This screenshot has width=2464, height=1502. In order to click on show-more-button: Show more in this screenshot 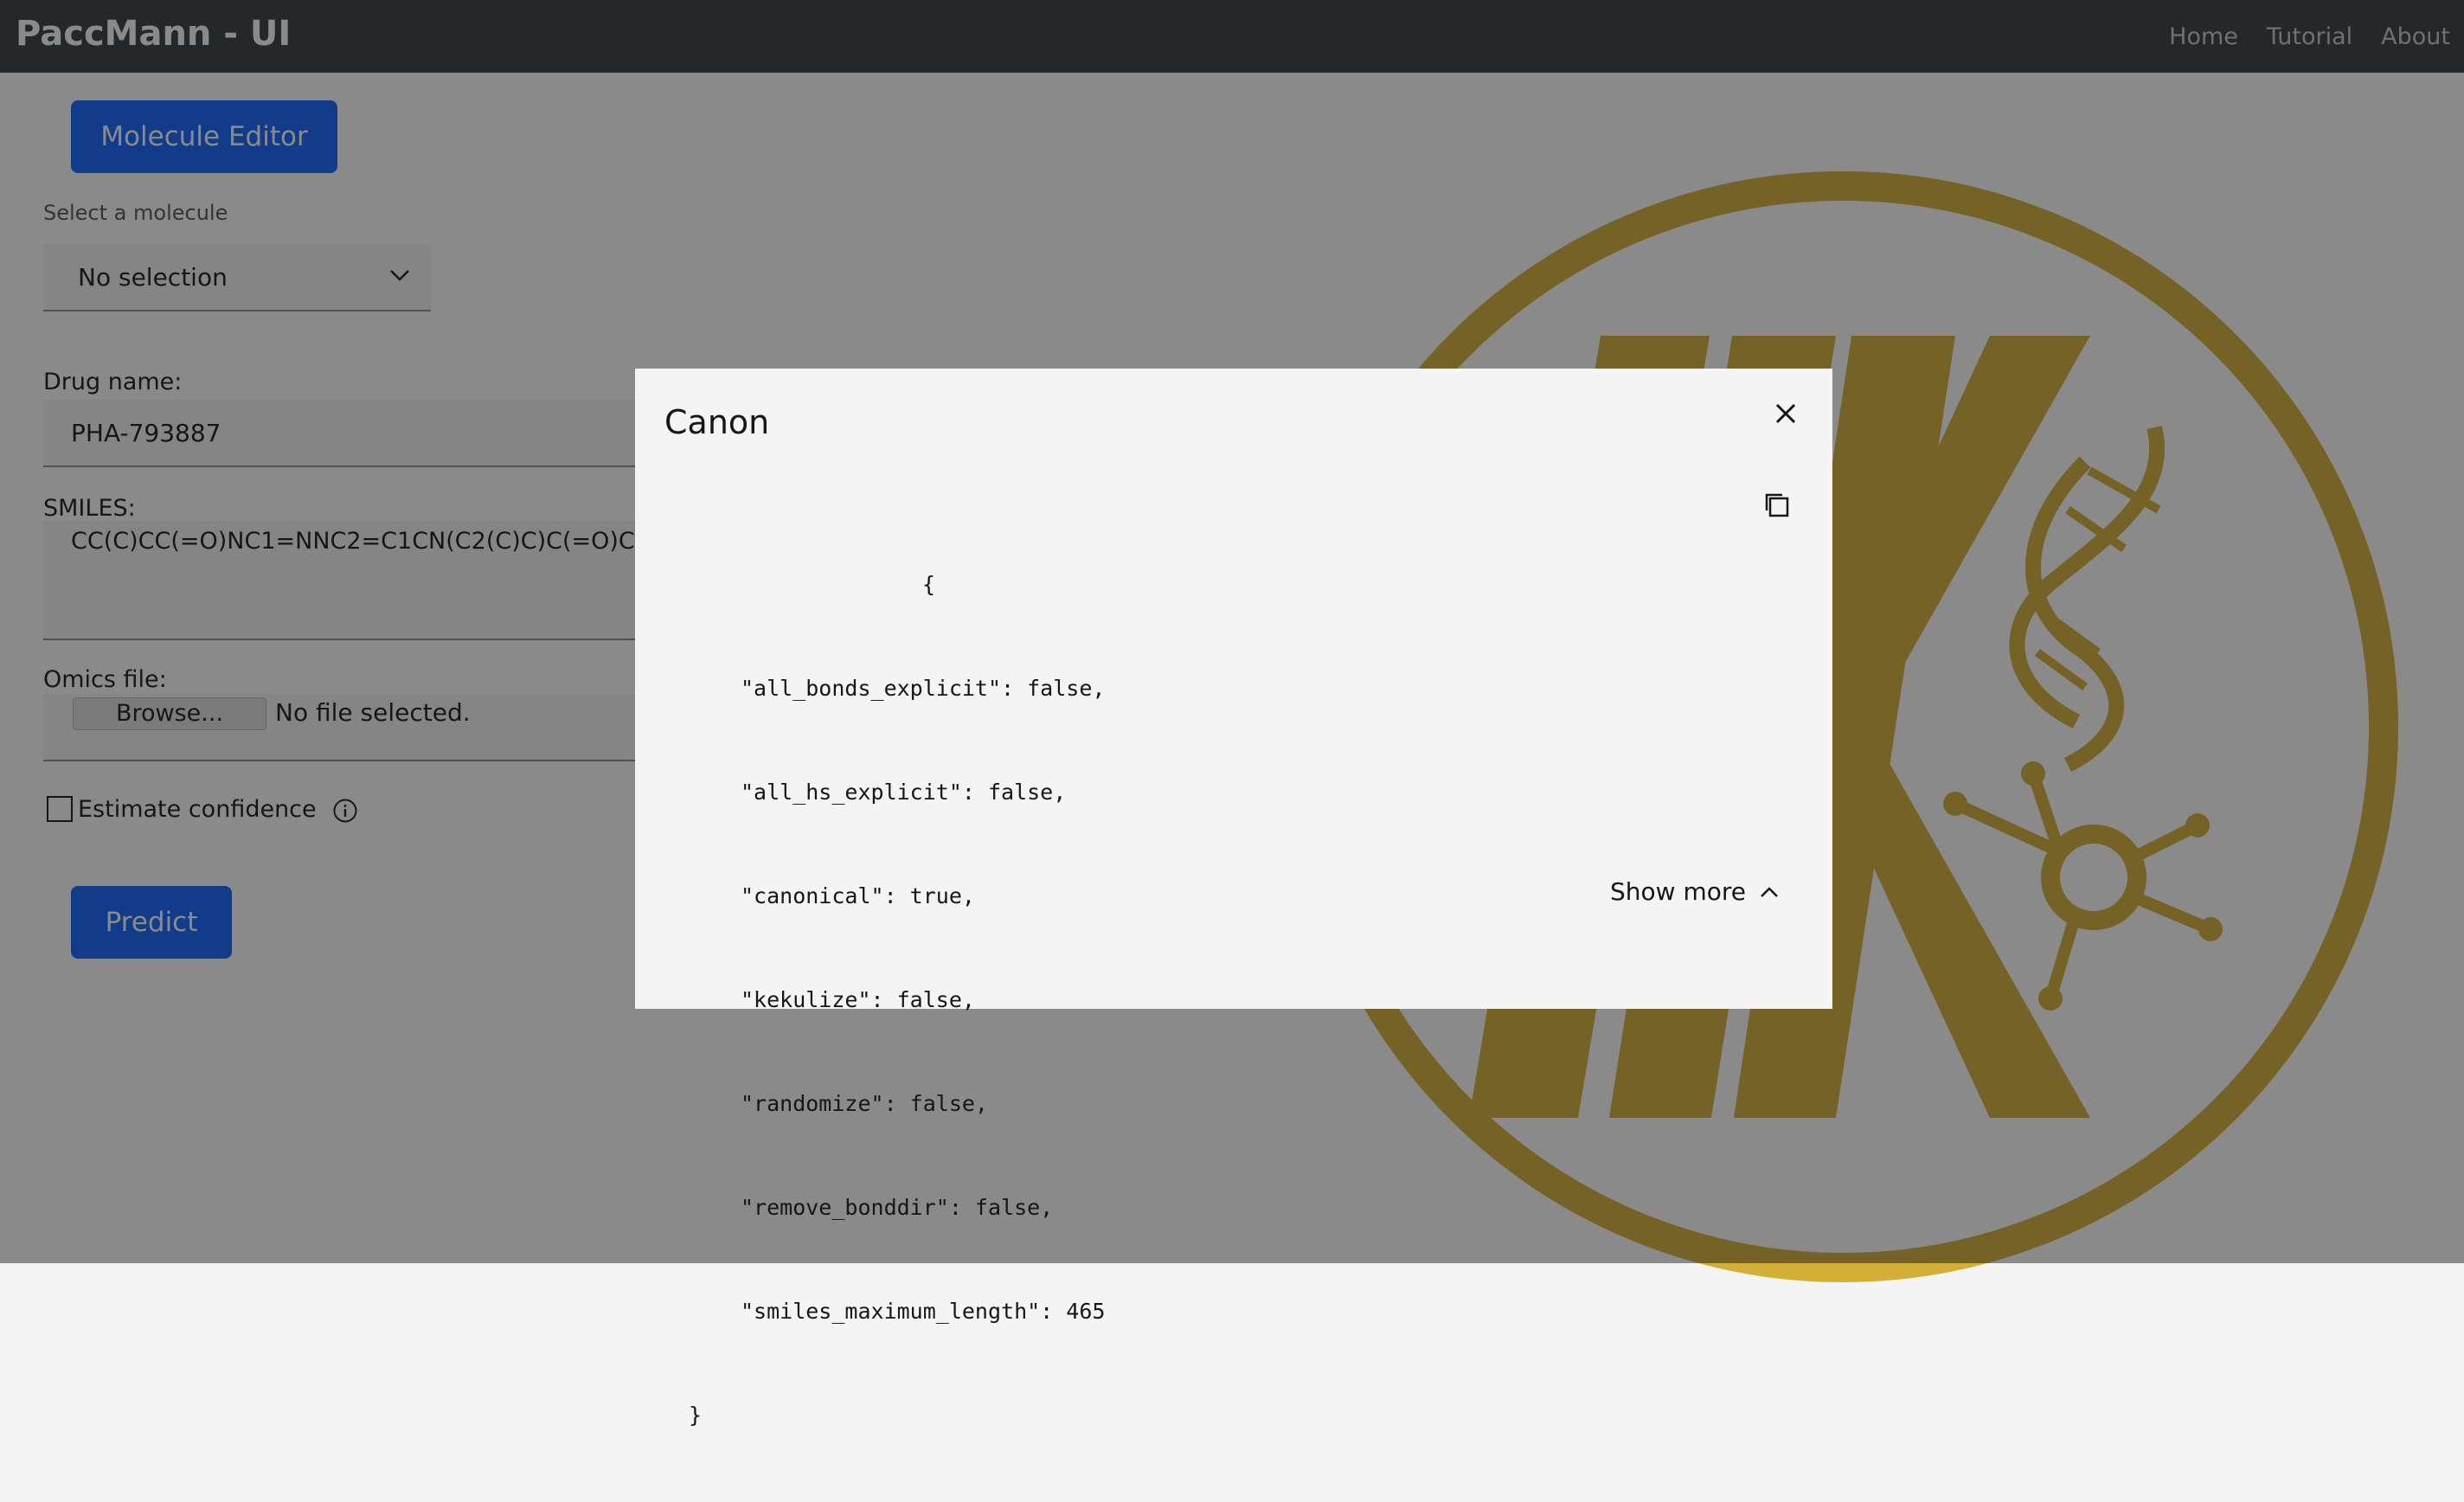, I will do `click(1695, 891)`.